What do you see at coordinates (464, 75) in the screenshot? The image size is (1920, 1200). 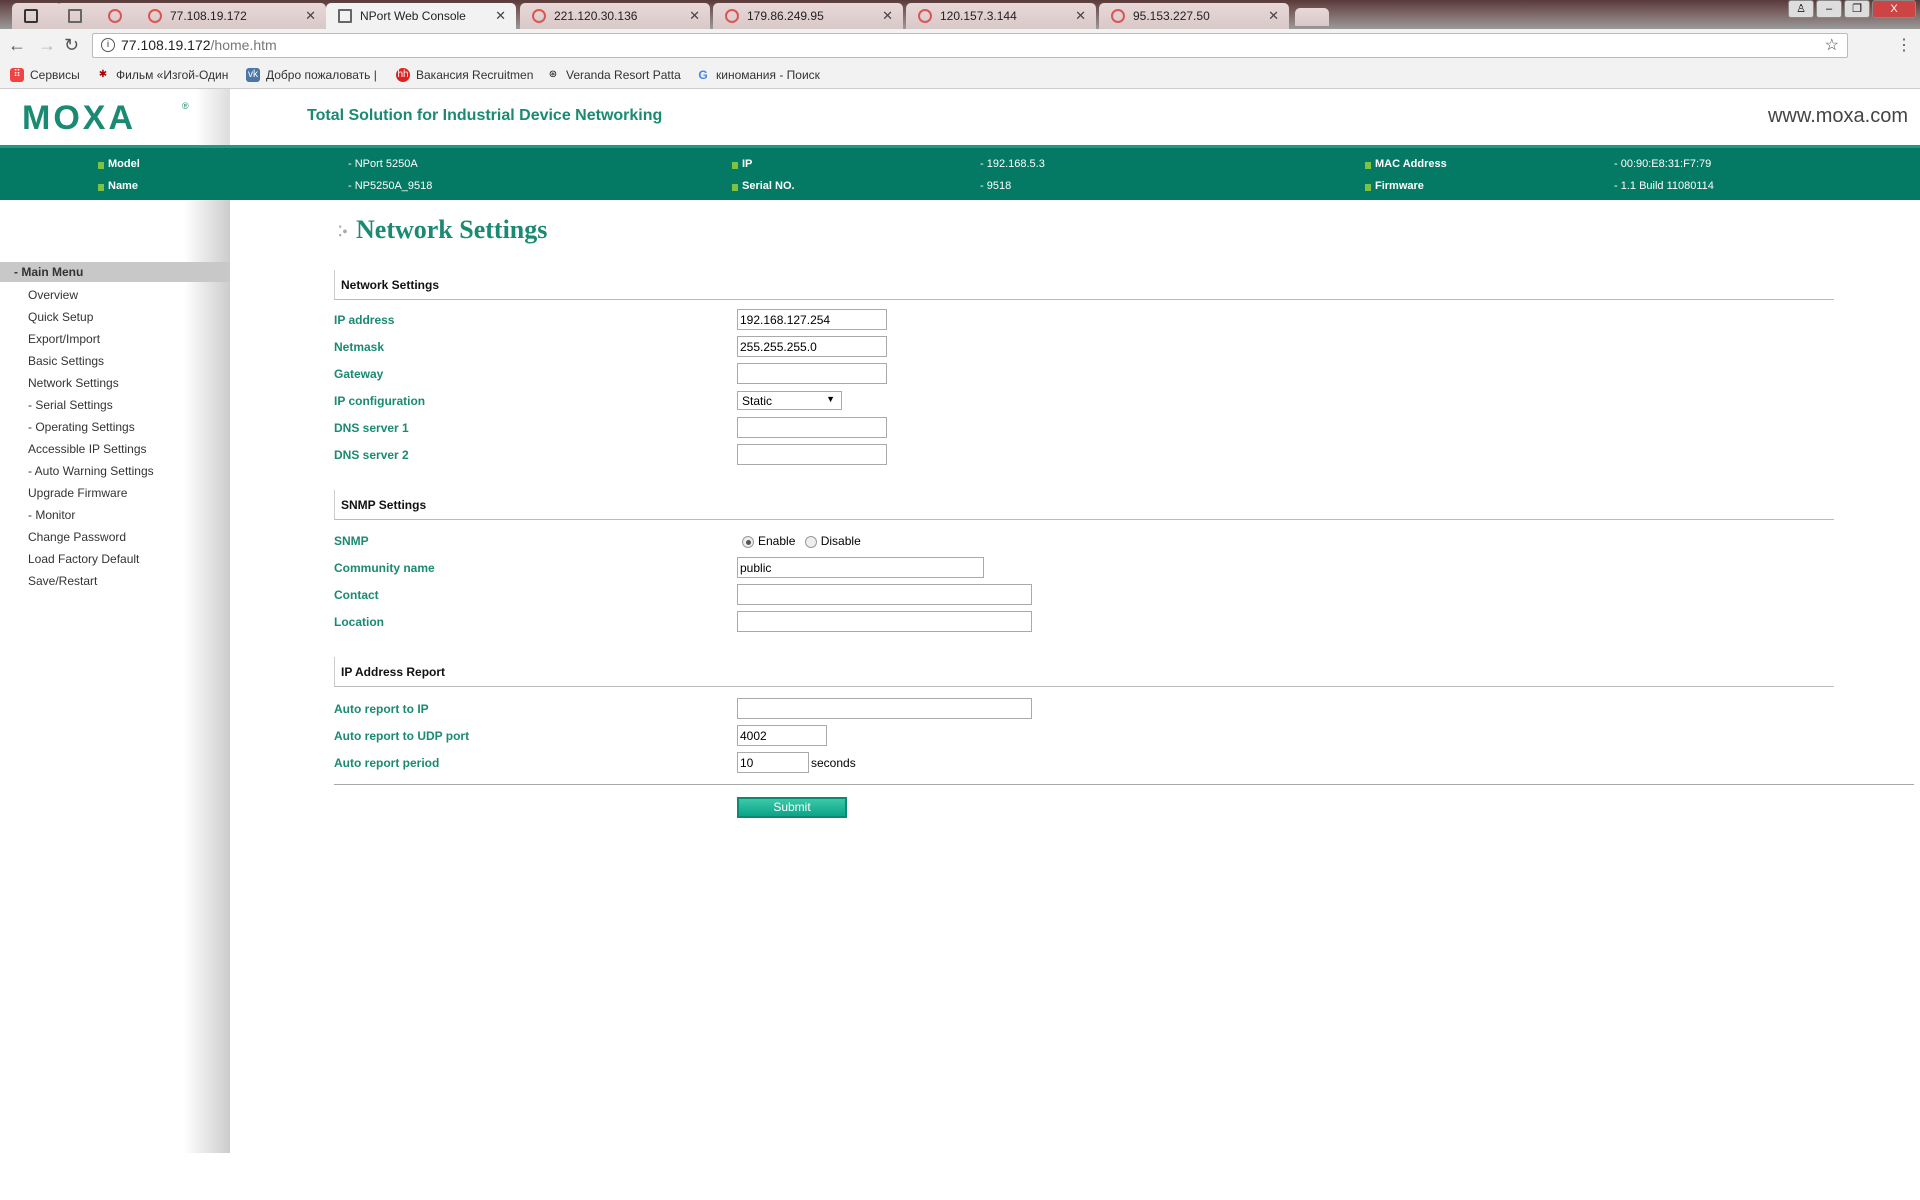 I see `bookmark: hh Вакансия Recruitmen` at bounding box center [464, 75].